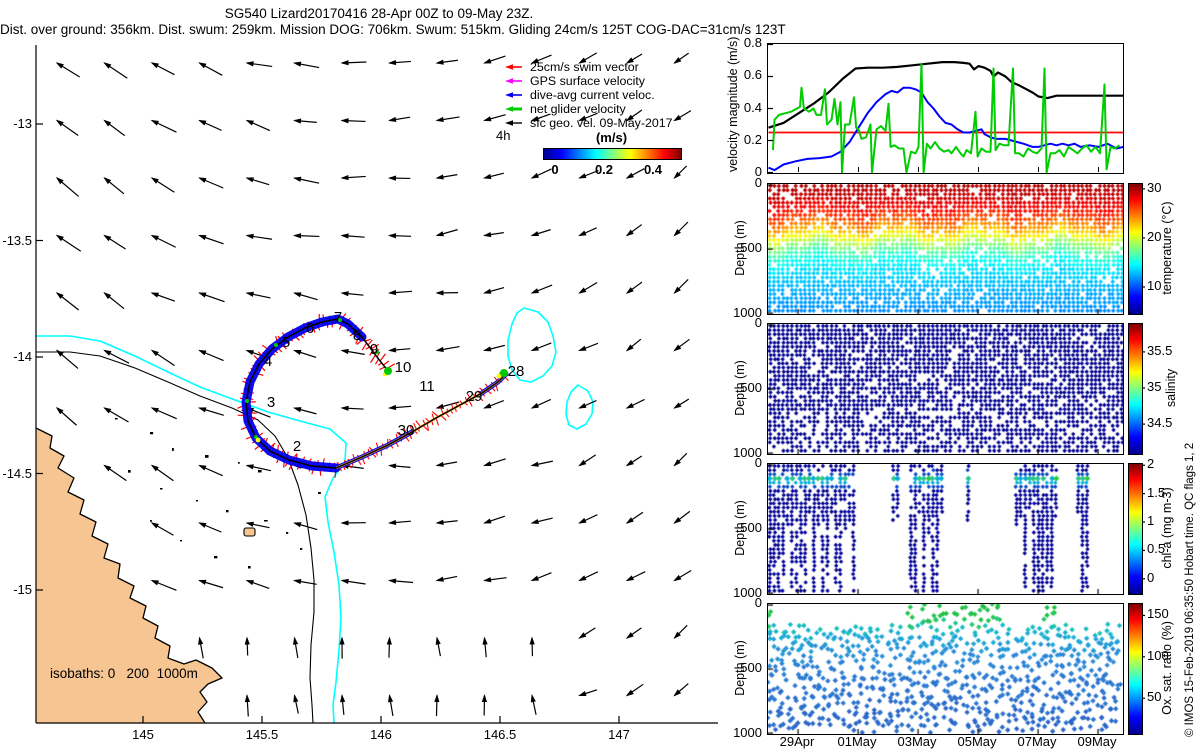 The image size is (1200, 750). I want to click on temperature-cbar-label: temperature (°C), so click(1167, 248).